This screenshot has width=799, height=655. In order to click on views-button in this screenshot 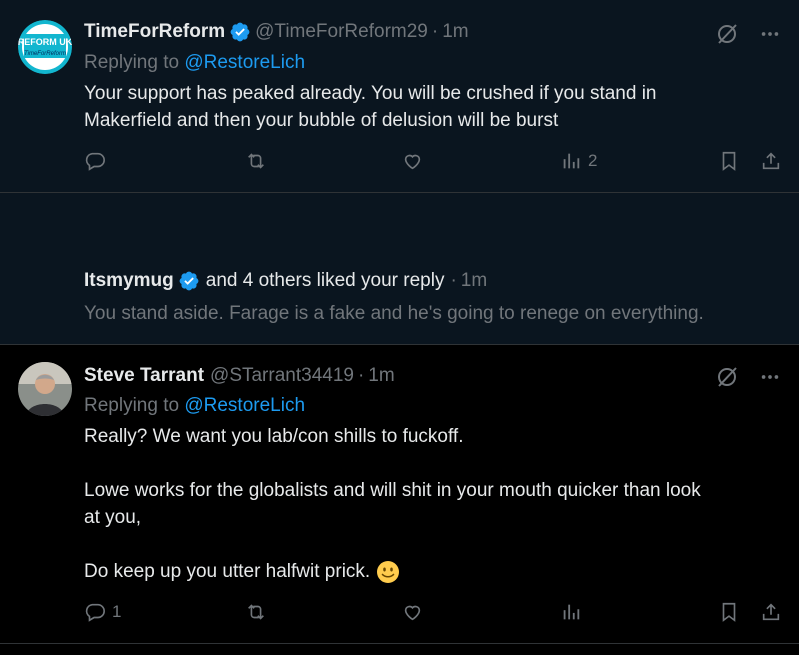, I will do `click(571, 612)`.